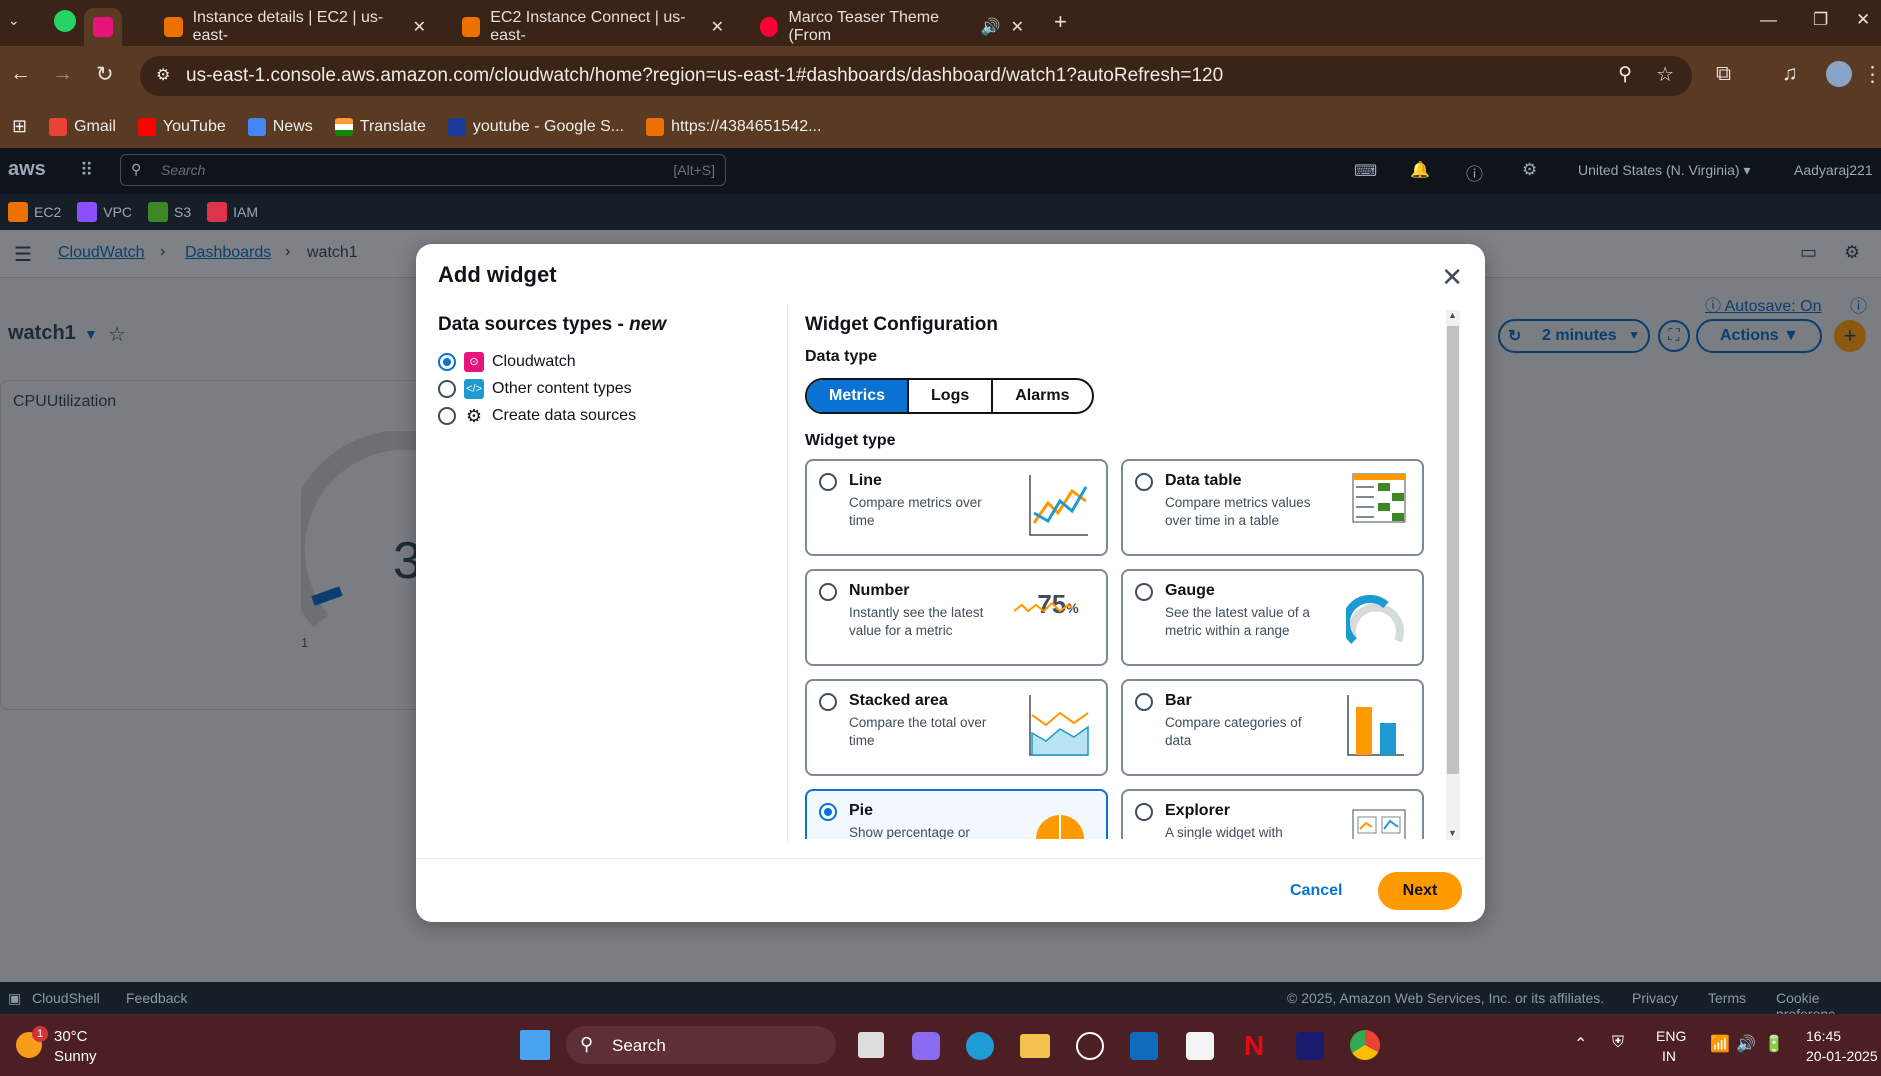  Describe the element at coordinates (82, 126) in the screenshot. I see `bookmark-gmail: Gmail` at that location.